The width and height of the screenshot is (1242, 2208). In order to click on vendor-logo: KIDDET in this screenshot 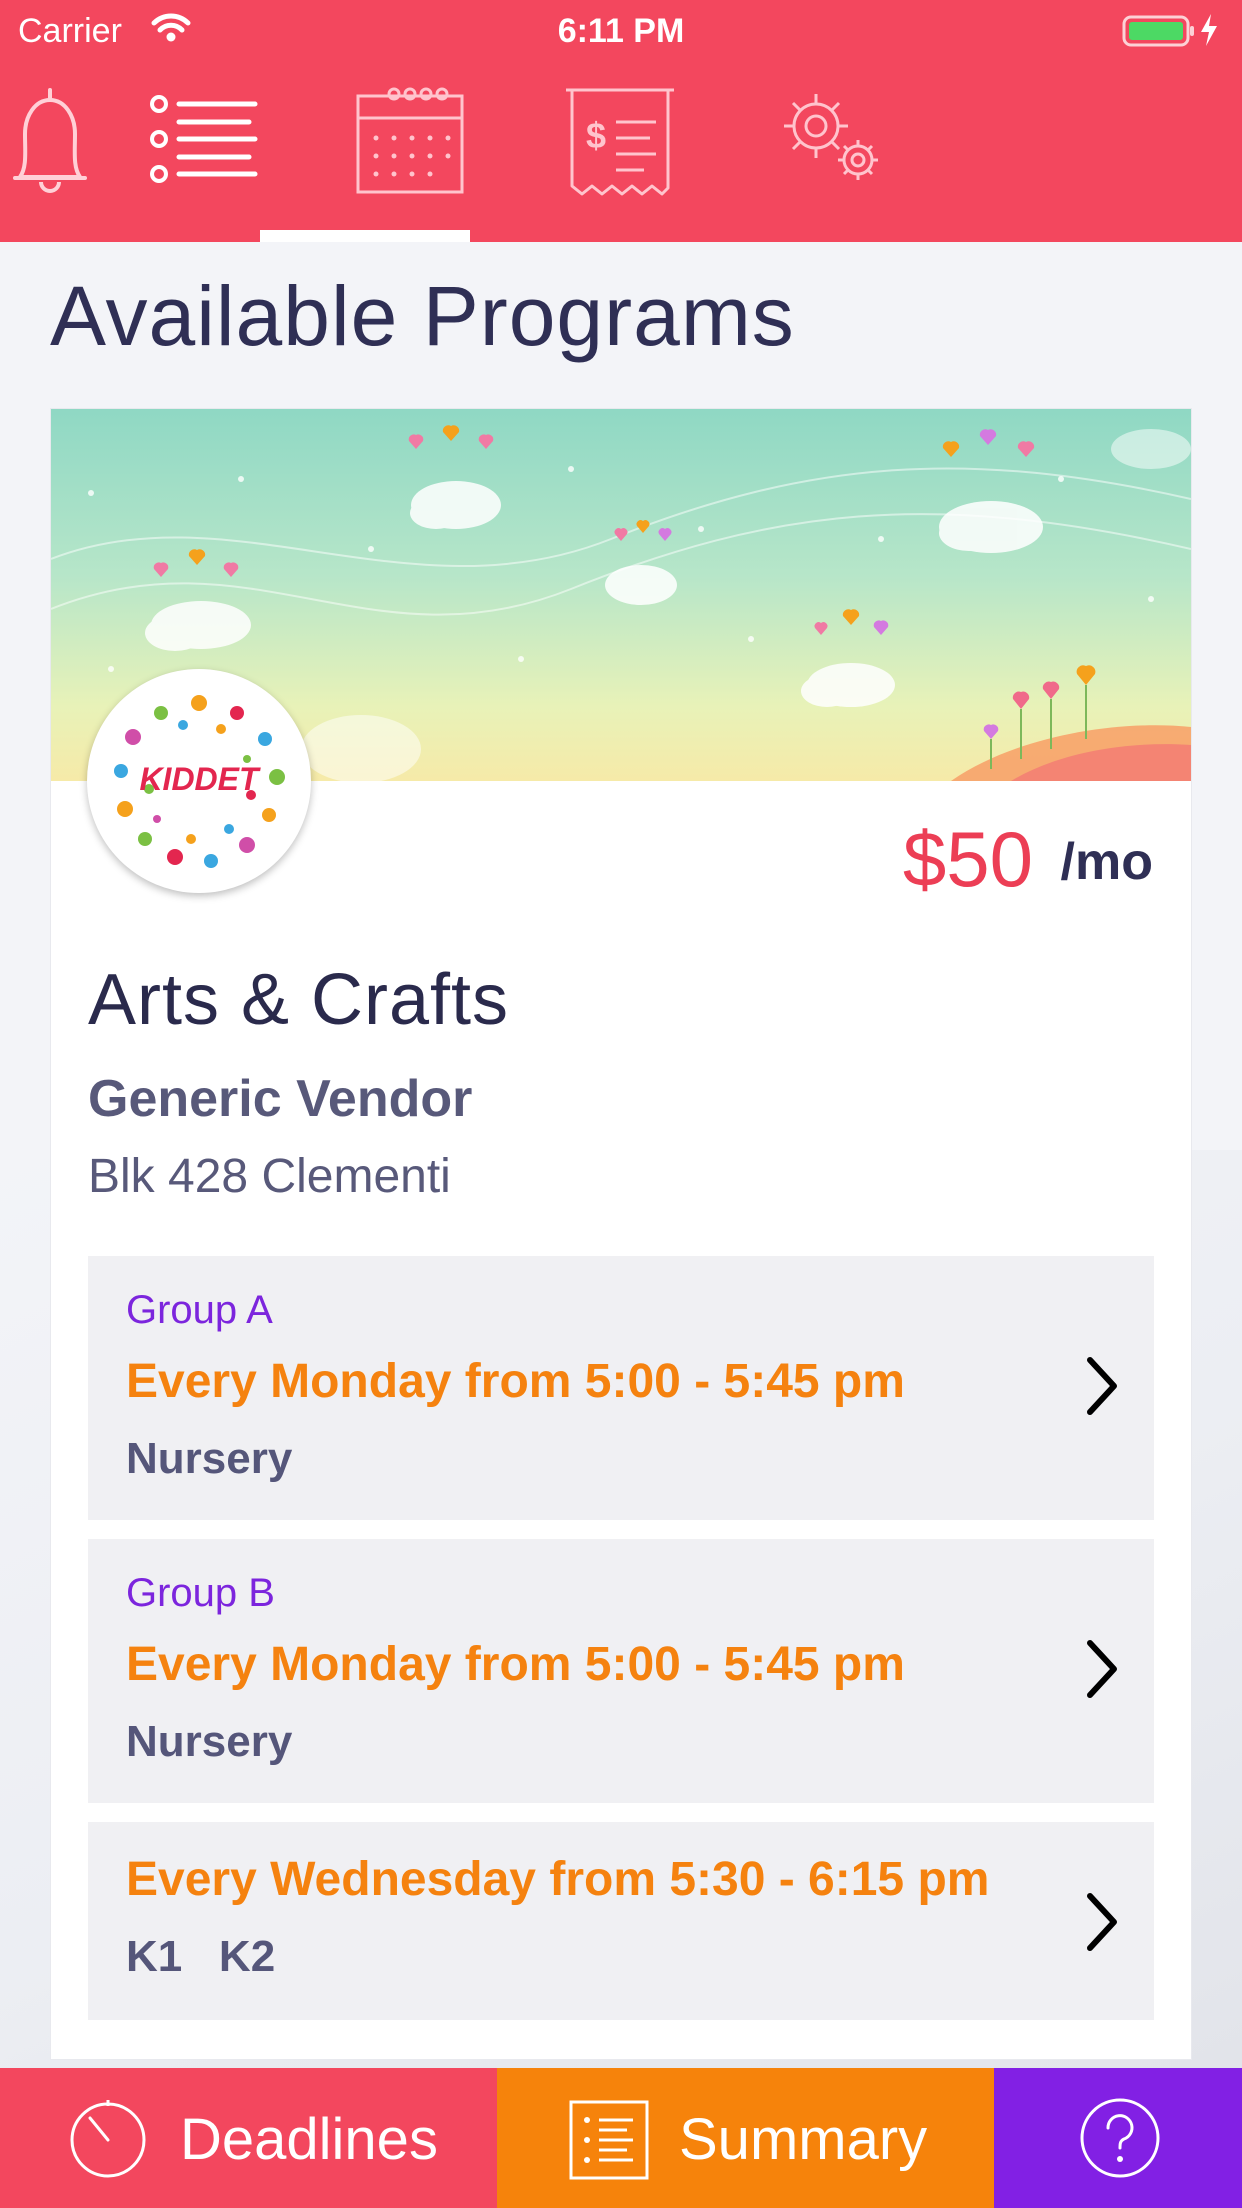, I will do `click(199, 781)`.